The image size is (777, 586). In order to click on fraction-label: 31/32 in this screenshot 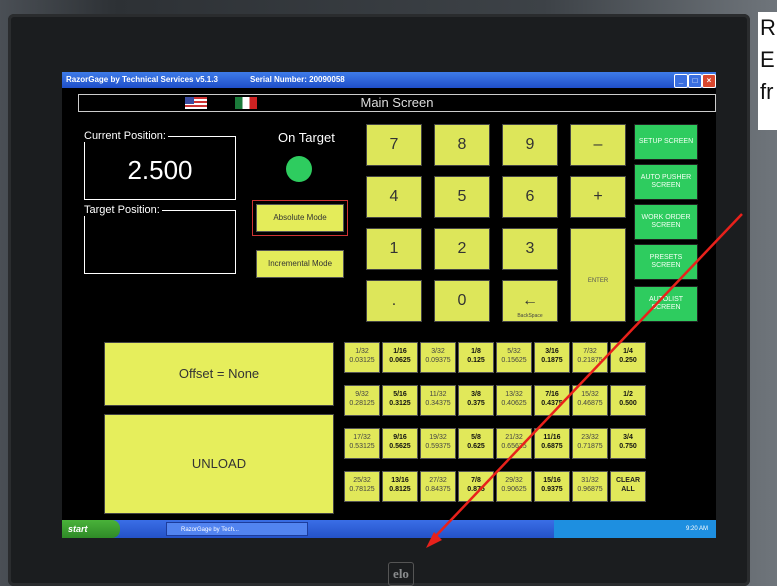, I will do `click(590, 480)`.